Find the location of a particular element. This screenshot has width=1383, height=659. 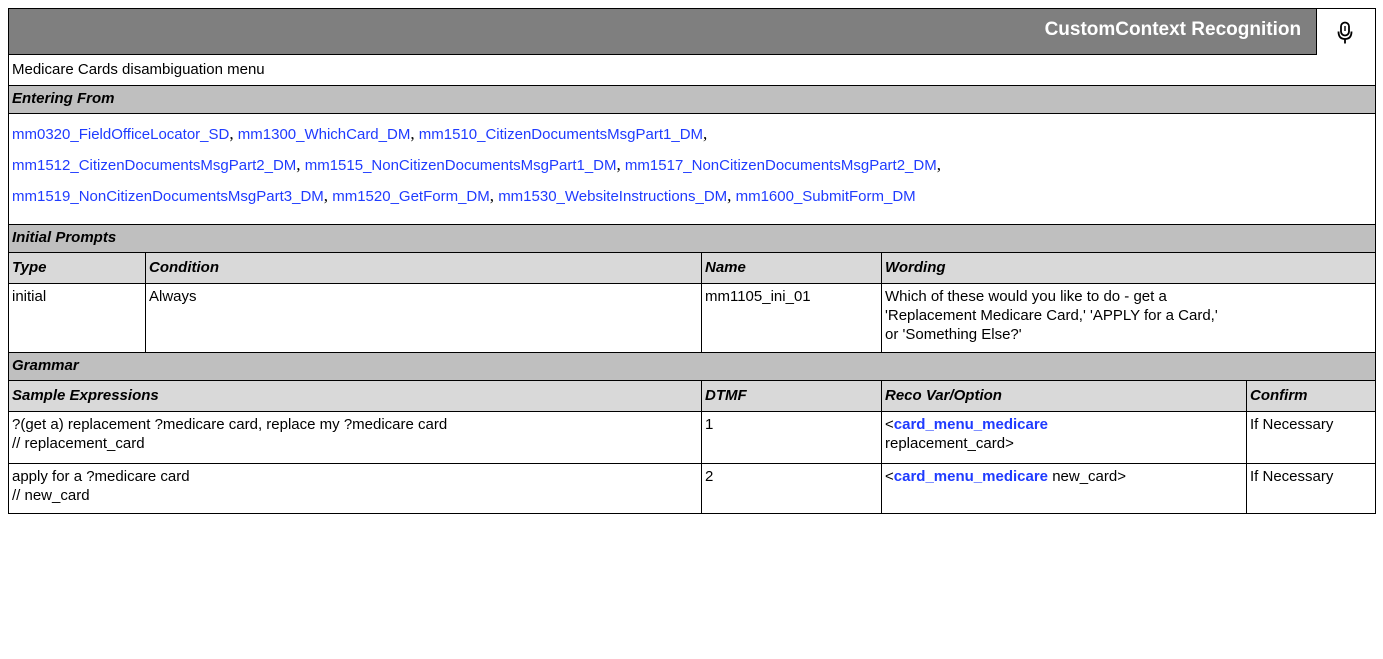

prompt-type: initial is located at coordinates (77, 318).